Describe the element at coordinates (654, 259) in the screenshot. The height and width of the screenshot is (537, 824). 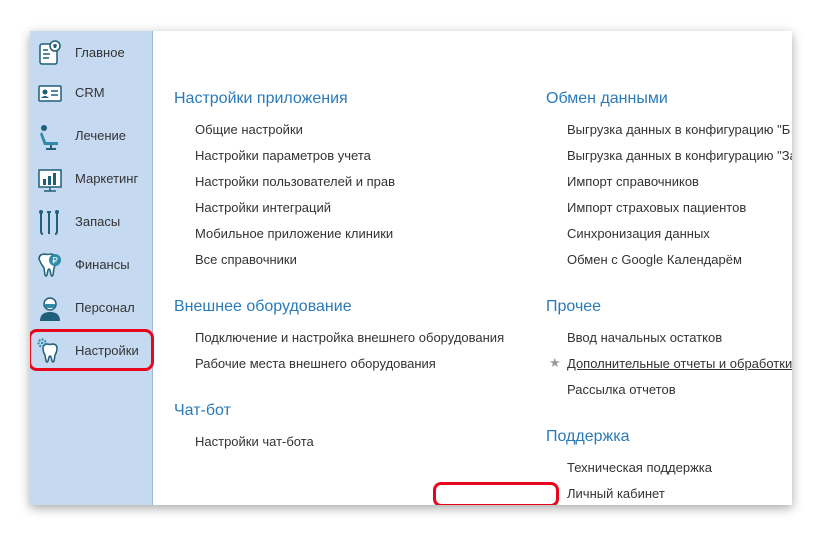
I see `link-google-calendar-exchange: Обмен с Google Календарём` at that location.